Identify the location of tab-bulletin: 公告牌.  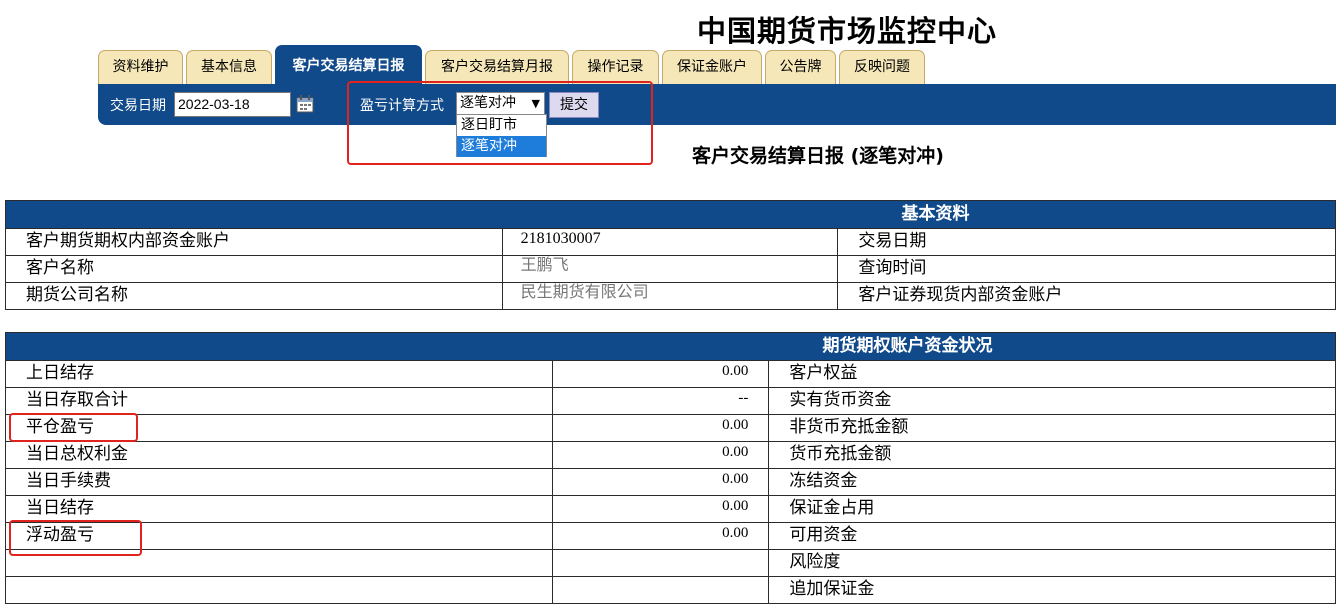
(800, 67).